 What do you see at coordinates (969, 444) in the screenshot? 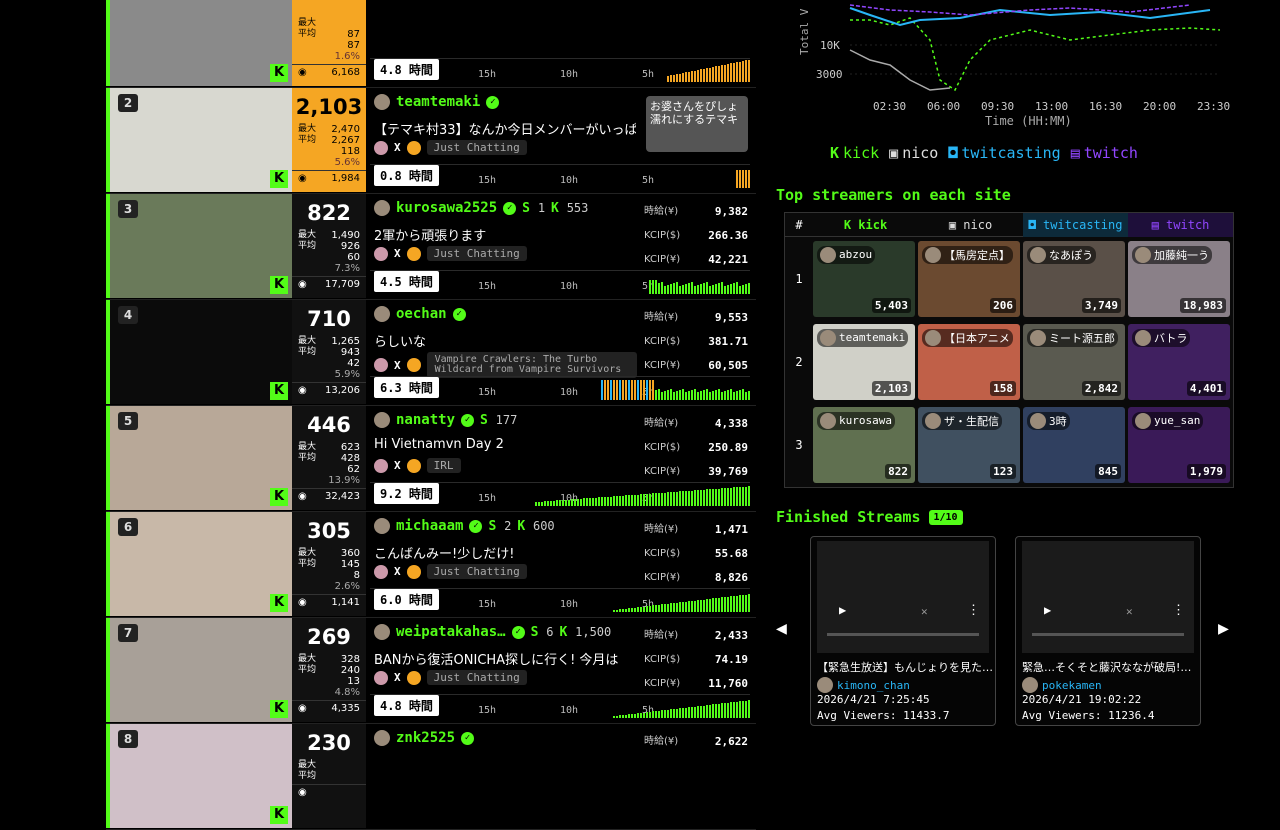
I see `top-streamer-cell: ザ・生配信 123` at bounding box center [969, 444].